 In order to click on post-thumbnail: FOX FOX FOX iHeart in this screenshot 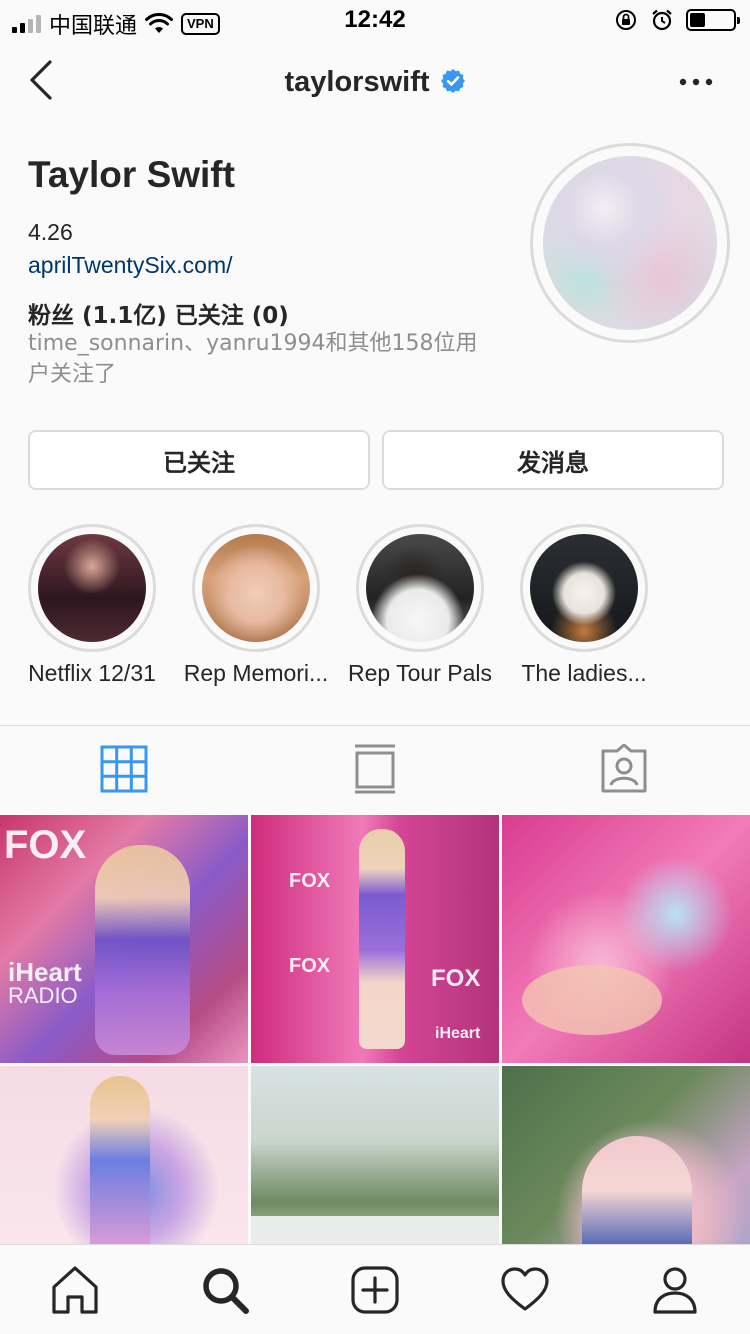, I will do `click(375, 939)`.